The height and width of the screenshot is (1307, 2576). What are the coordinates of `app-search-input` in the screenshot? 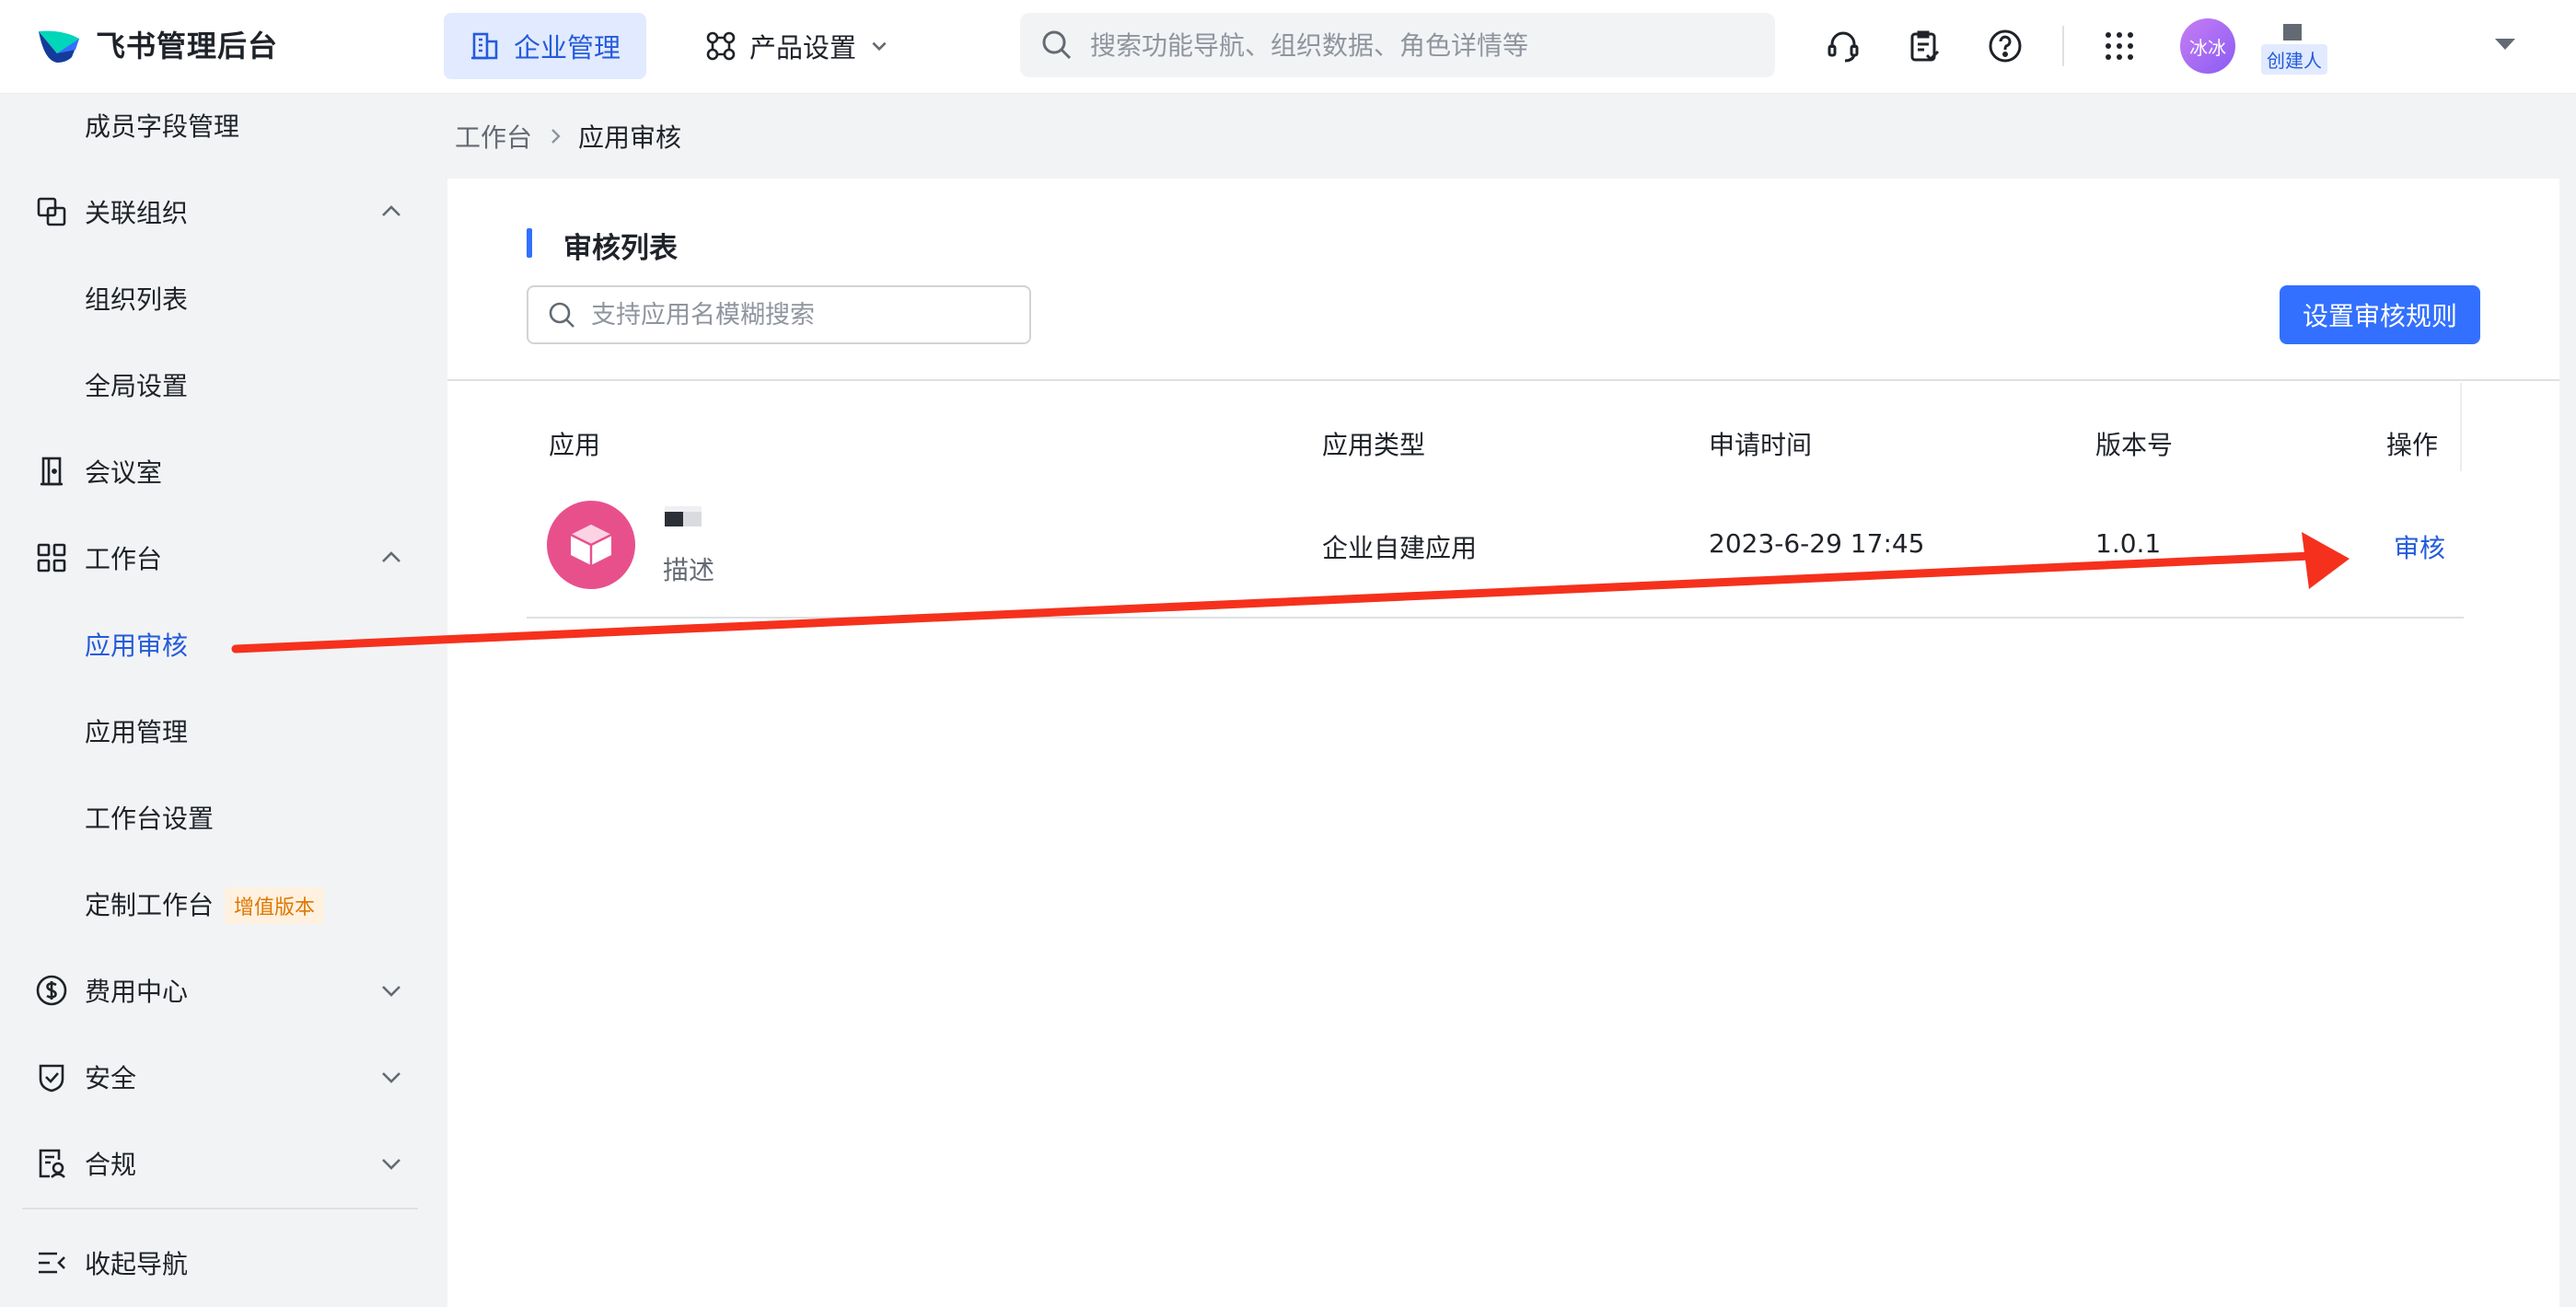 It's located at (803, 315).